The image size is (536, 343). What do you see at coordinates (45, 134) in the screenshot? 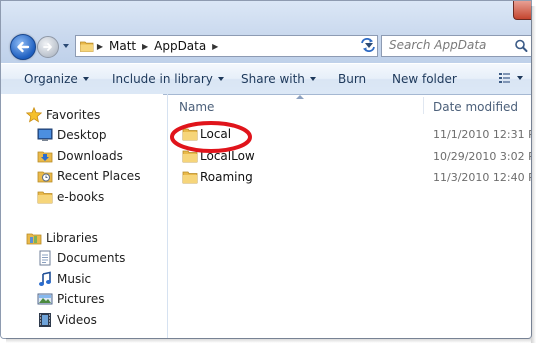
I see `desktop-icon` at bounding box center [45, 134].